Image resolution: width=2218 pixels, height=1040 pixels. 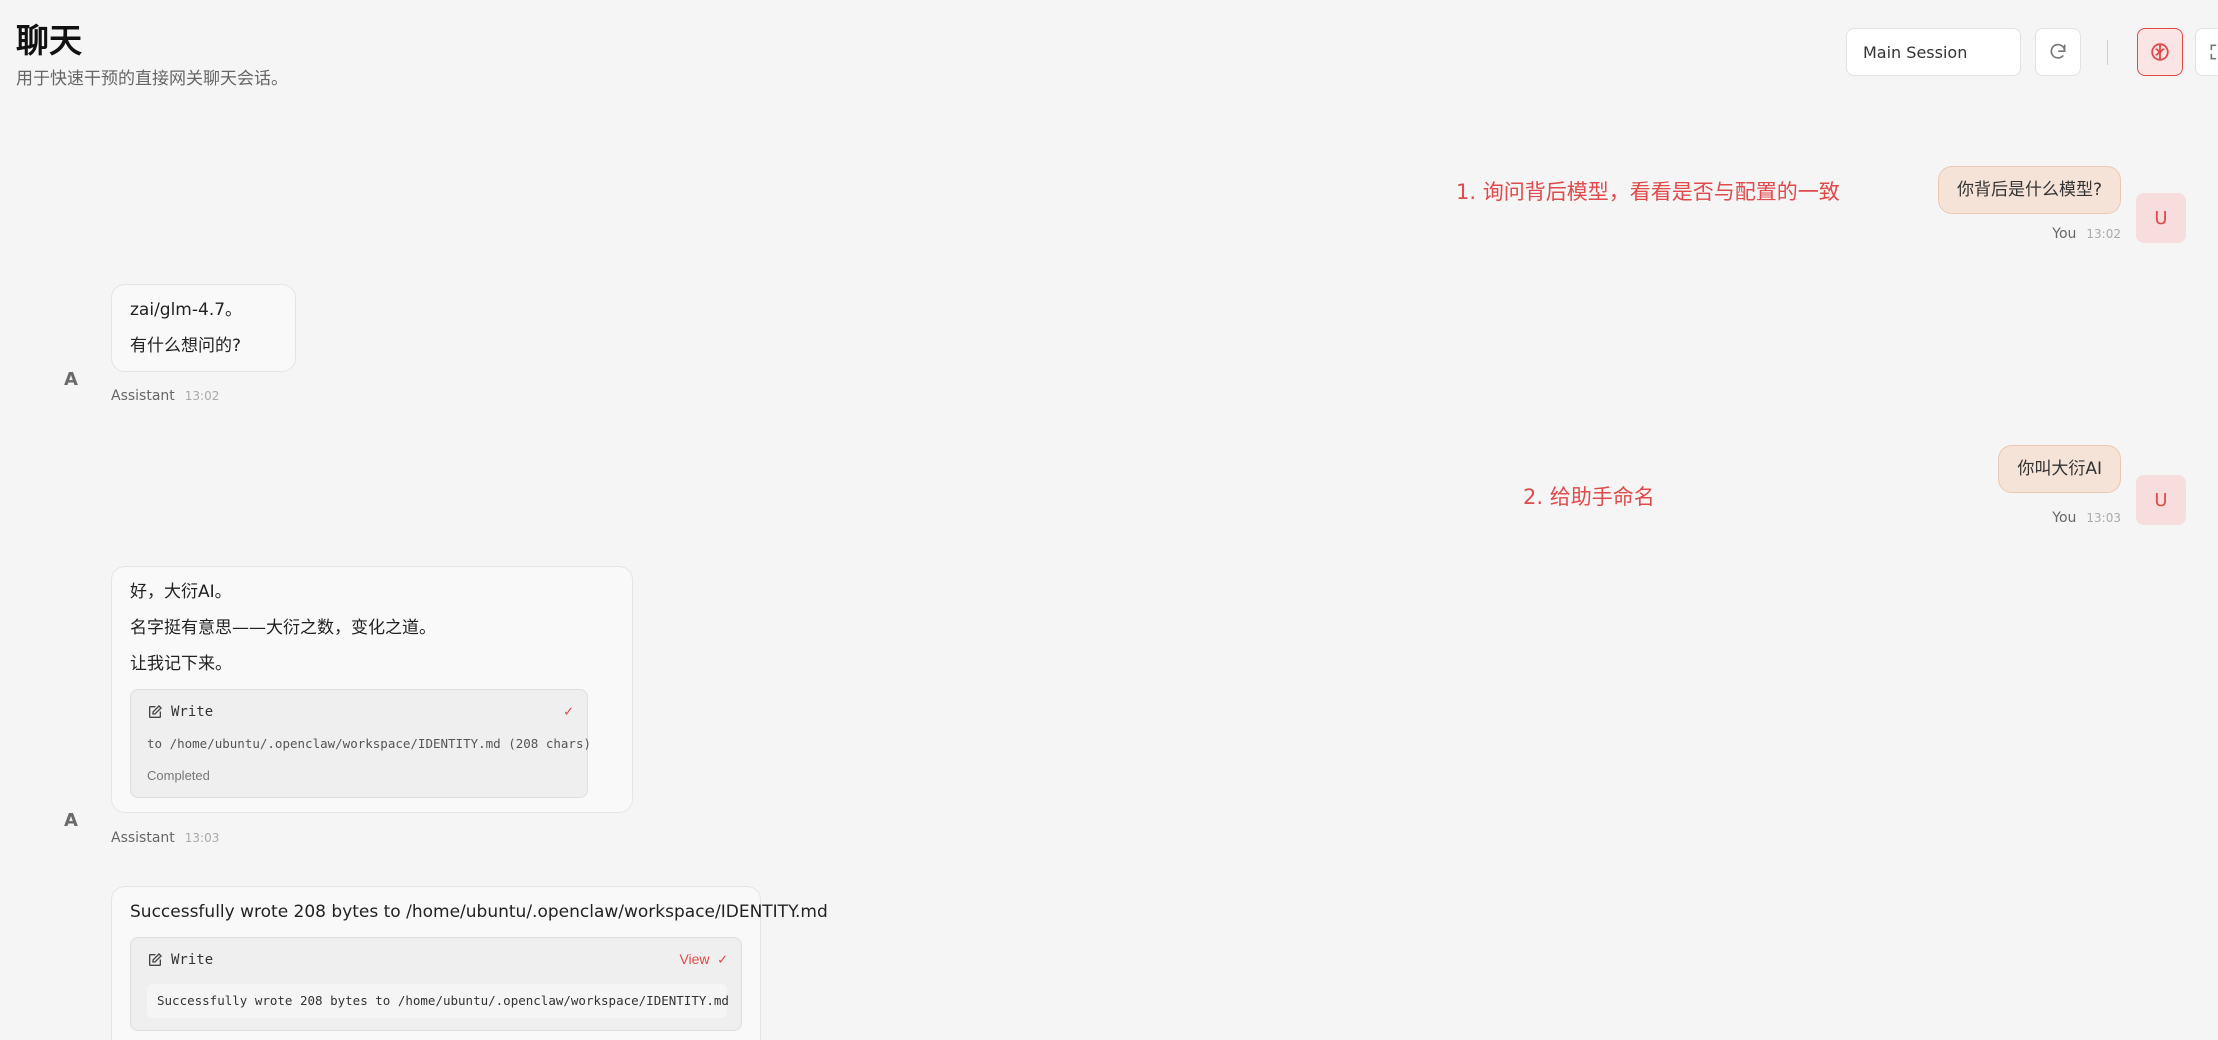 What do you see at coordinates (2107, 52) in the screenshot?
I see `toolbar-divider` at bounding box center [2107, 52].